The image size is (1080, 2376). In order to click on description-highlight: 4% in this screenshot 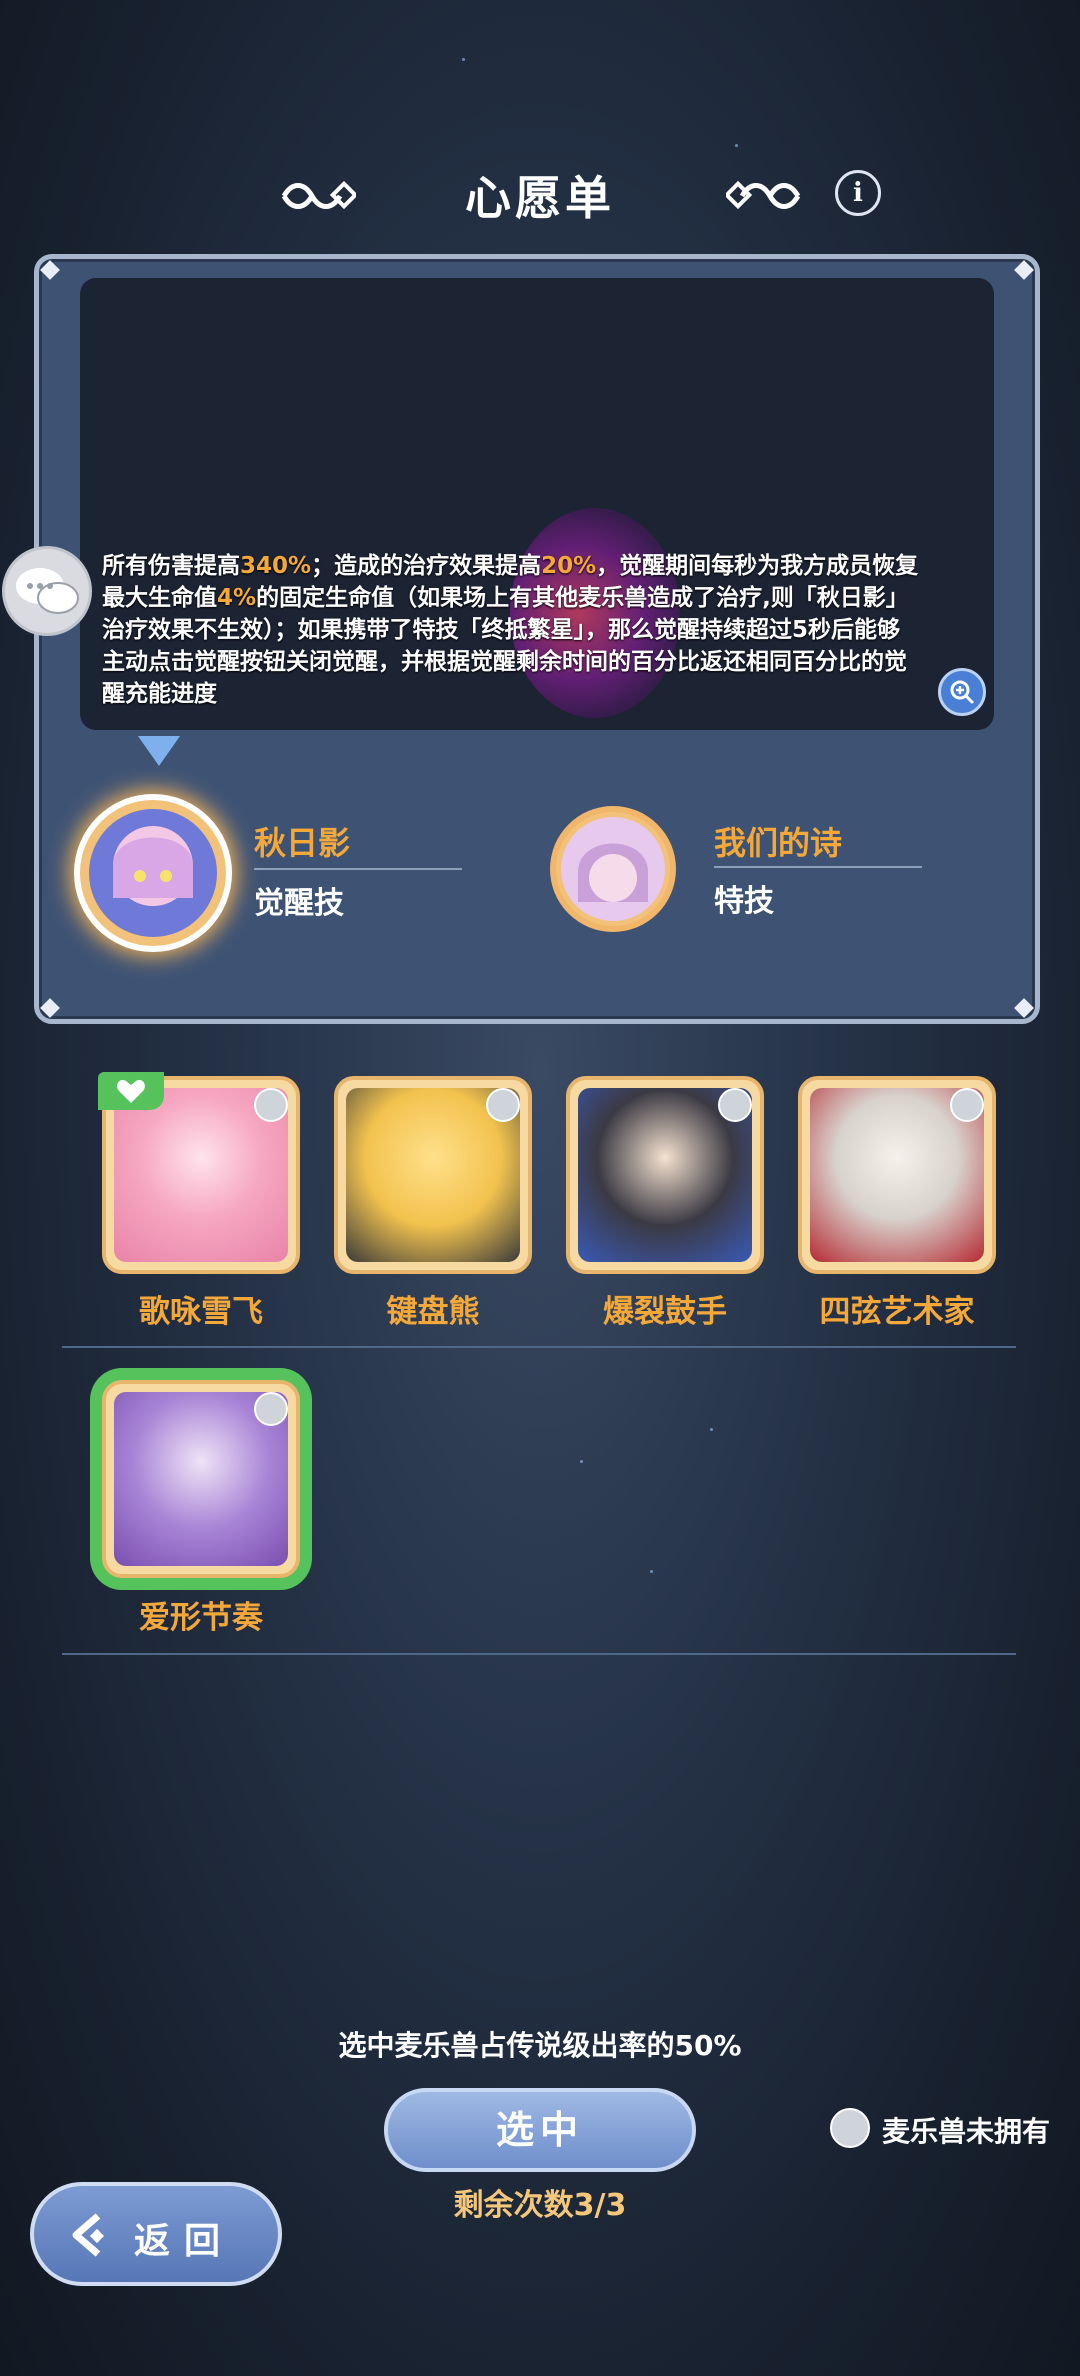, I will do `click(237, 598)`.